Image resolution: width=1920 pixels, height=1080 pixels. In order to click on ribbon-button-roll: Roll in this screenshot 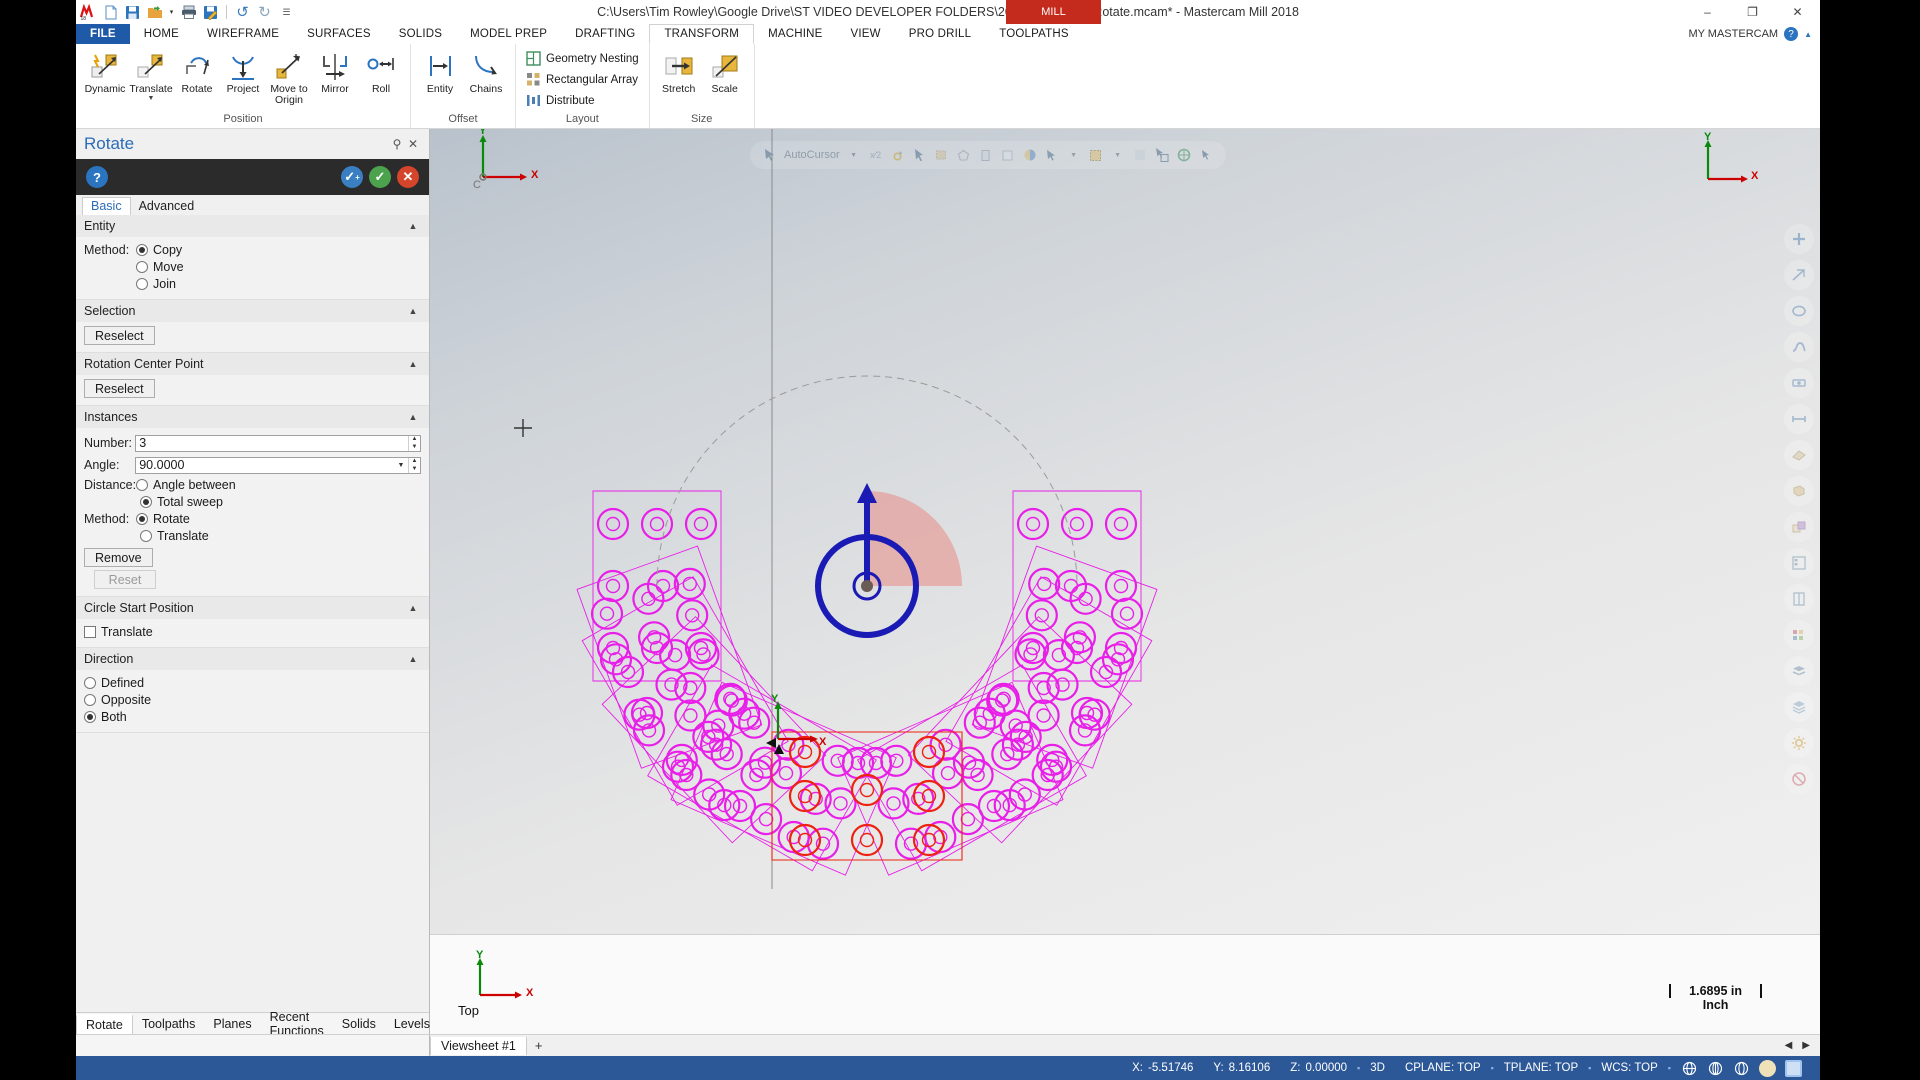, I will do `click(381, 72)`.